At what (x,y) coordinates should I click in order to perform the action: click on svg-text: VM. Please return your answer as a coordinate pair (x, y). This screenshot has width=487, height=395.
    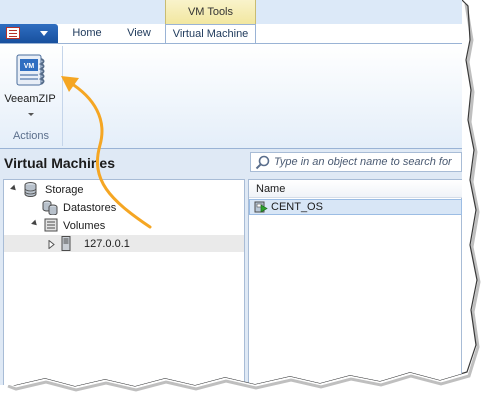
    Looking at the image, I should click on (29, 66).